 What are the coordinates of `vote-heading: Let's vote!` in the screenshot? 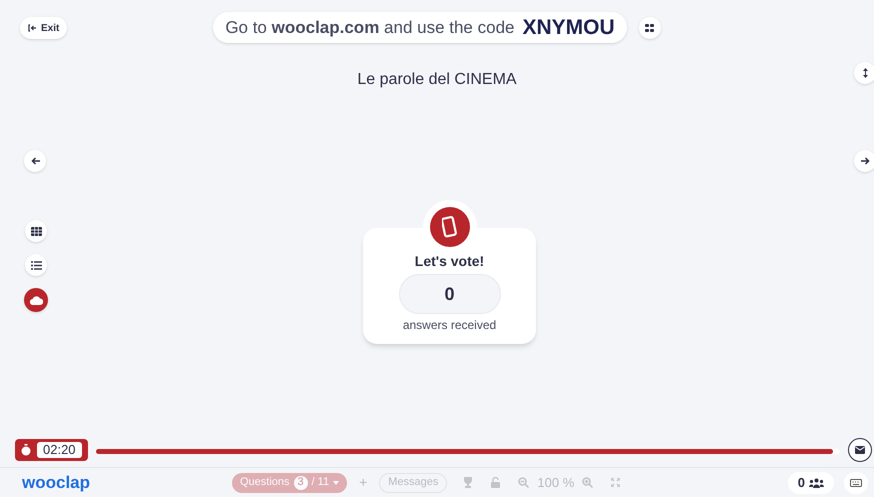 It's located at (449, 261).